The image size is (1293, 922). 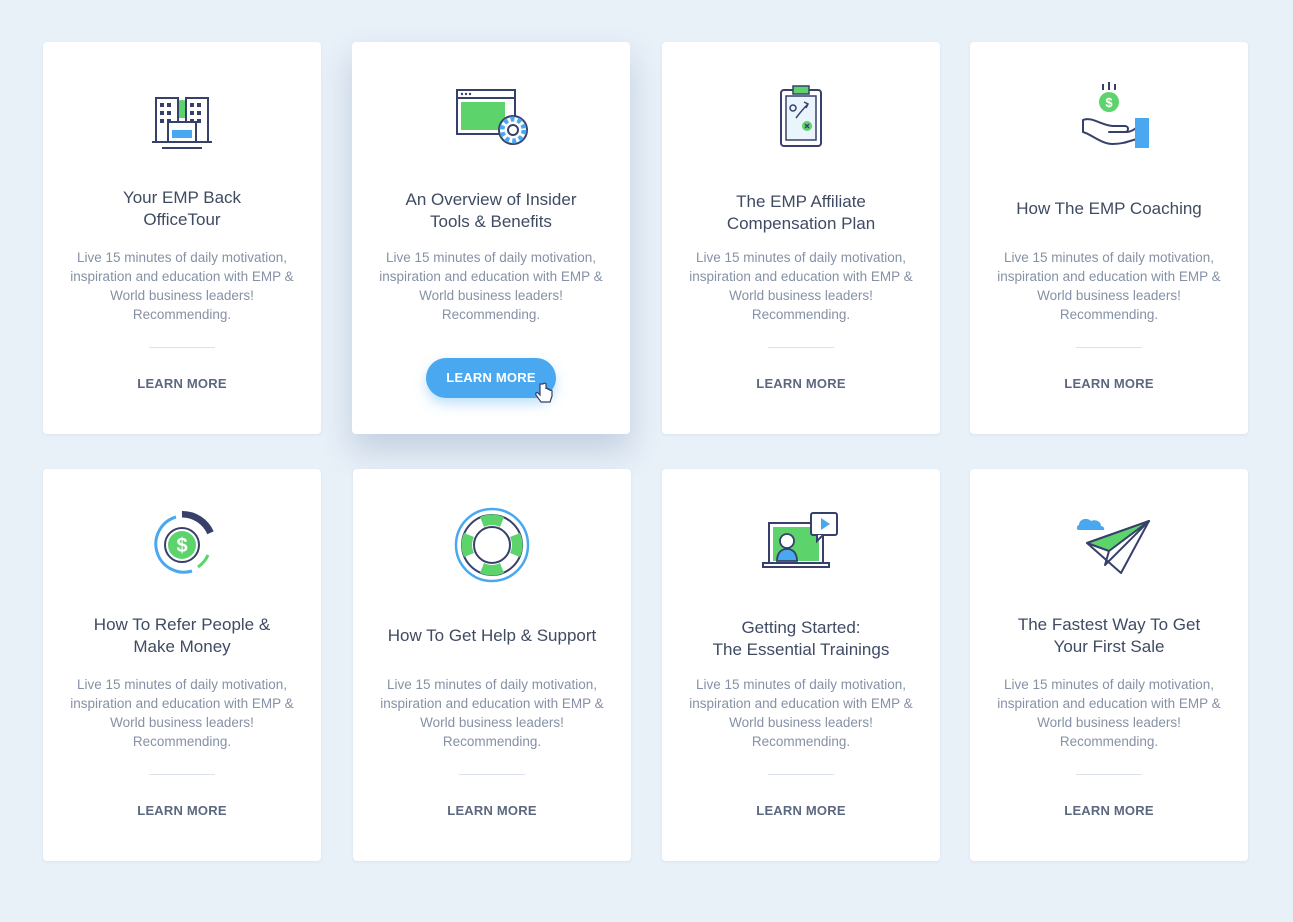 What do you see at coordinates (801, 212) in the screenshot?
I see `card-title: The EMP Affiliate Compensation Plan` at bounding box center [801, 212].